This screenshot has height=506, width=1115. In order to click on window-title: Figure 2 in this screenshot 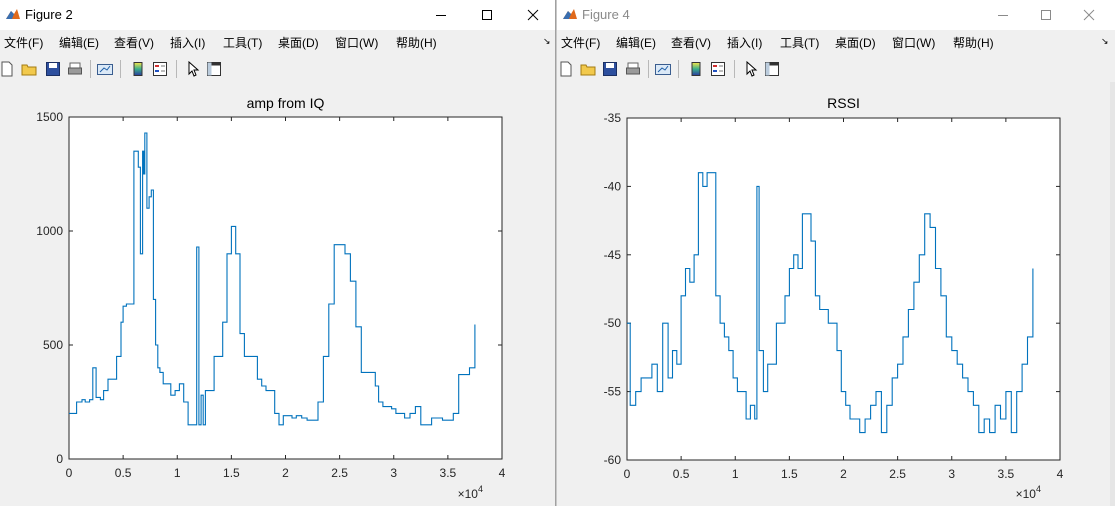, I will do `click(49, 14)`.